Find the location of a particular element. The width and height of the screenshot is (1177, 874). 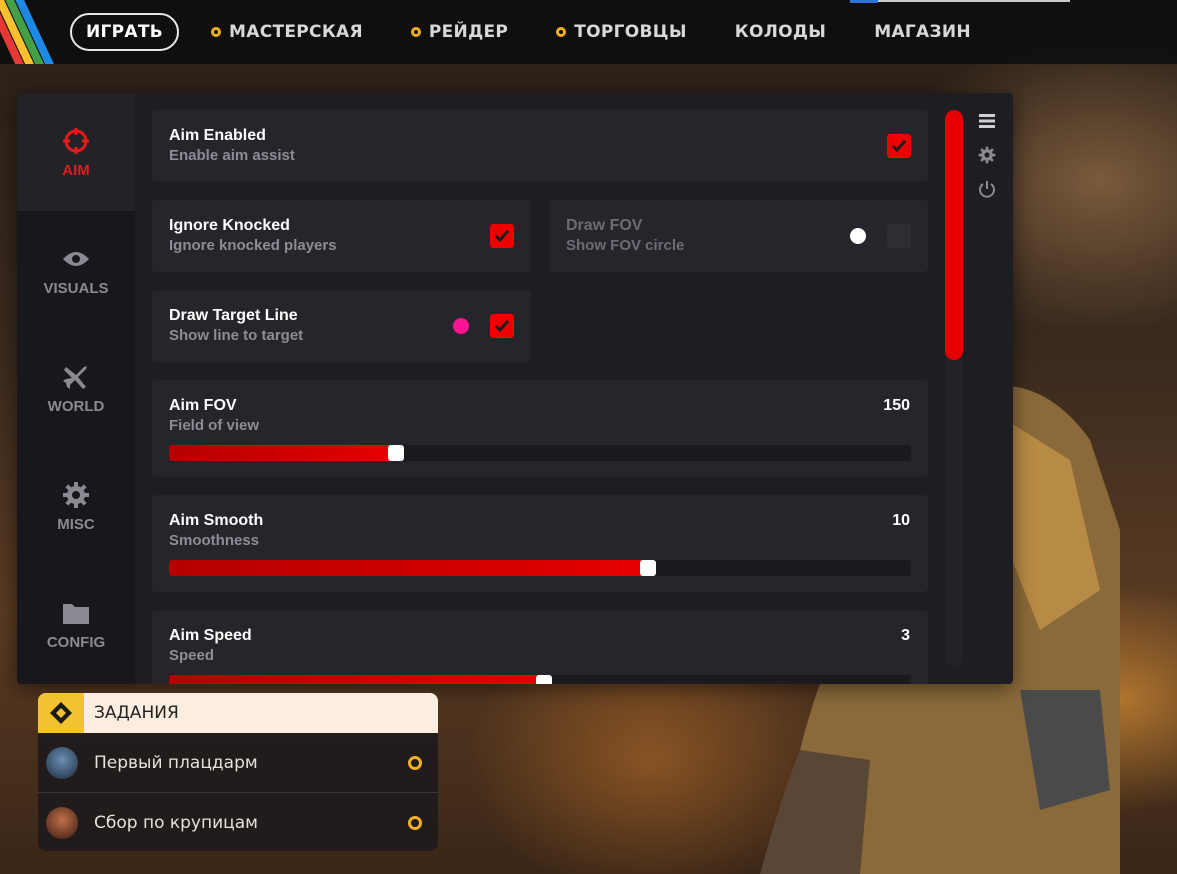

draw-fov-checkbox is located at coordinates (899, 236).